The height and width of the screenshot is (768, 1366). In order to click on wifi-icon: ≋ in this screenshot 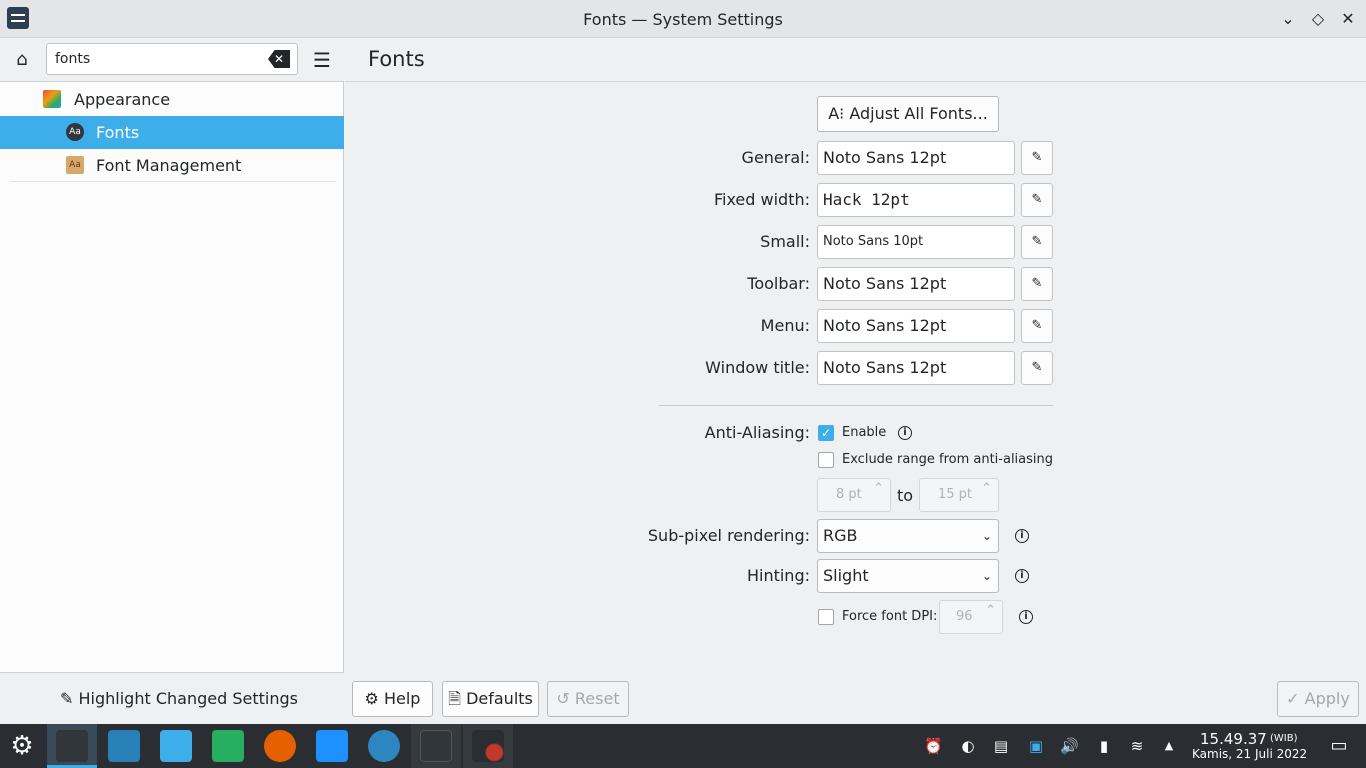, I will do `click(1137, 746)`.